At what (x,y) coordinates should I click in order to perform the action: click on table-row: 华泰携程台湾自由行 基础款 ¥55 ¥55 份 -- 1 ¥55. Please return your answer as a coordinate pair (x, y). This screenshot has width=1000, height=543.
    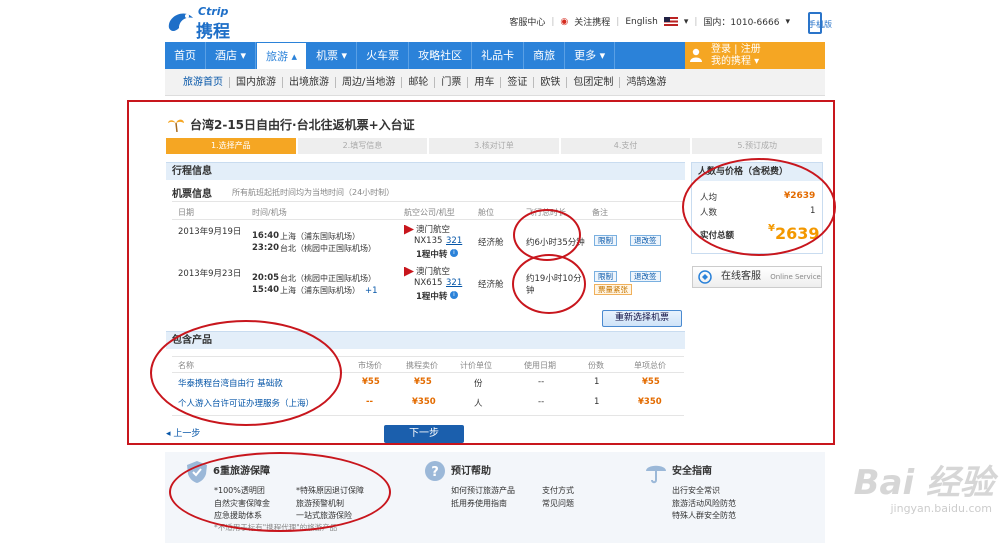
    Looking at the image, I should click on (428, 384).